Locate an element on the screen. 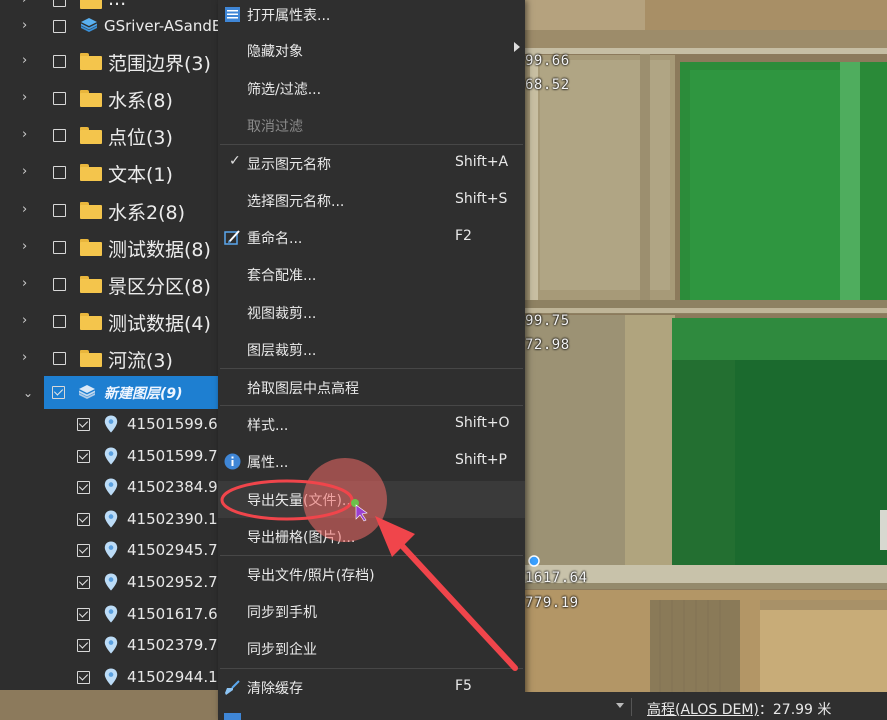  checkmark-icon: ✓ is located at coordinates (235, 161).